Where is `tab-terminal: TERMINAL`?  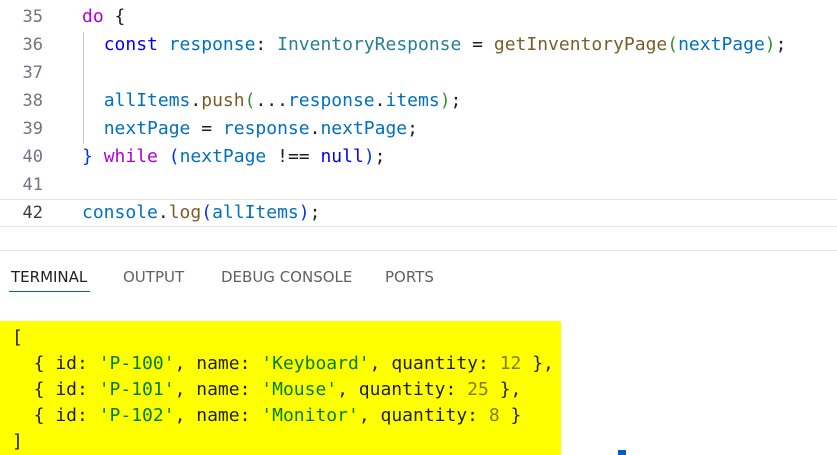
tab-terminal: TERMINAL is located at coordinates (49, 277).